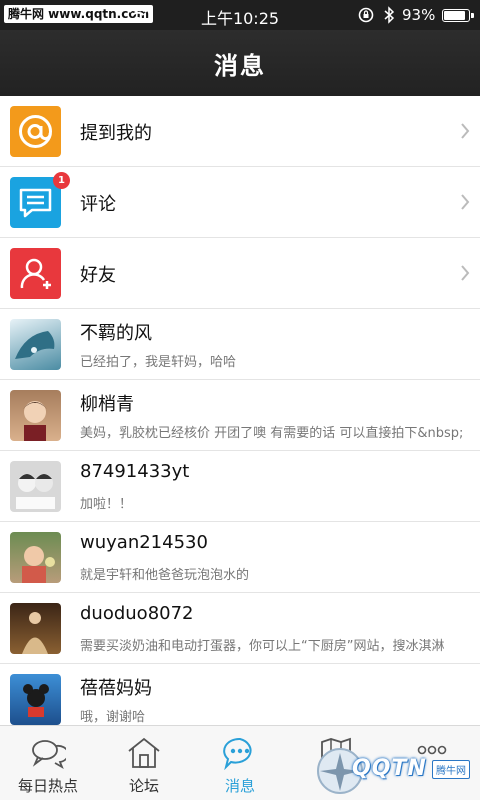 The height and width of the screenshot is (800, 480). Describe the element at coordinates (165, 575) in the screenshot. I see `message-preview: 就是宇轩和他爸爸玩泡泡水的` at that location.